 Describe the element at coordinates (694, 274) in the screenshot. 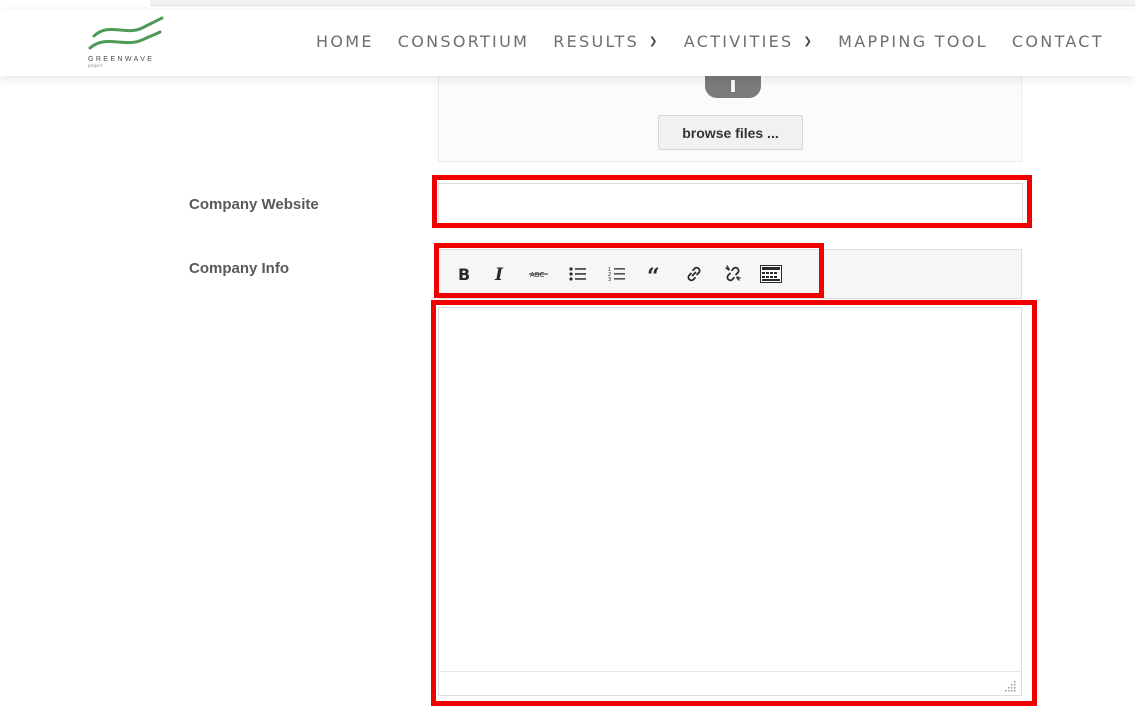

I see `link-icon` at that location.